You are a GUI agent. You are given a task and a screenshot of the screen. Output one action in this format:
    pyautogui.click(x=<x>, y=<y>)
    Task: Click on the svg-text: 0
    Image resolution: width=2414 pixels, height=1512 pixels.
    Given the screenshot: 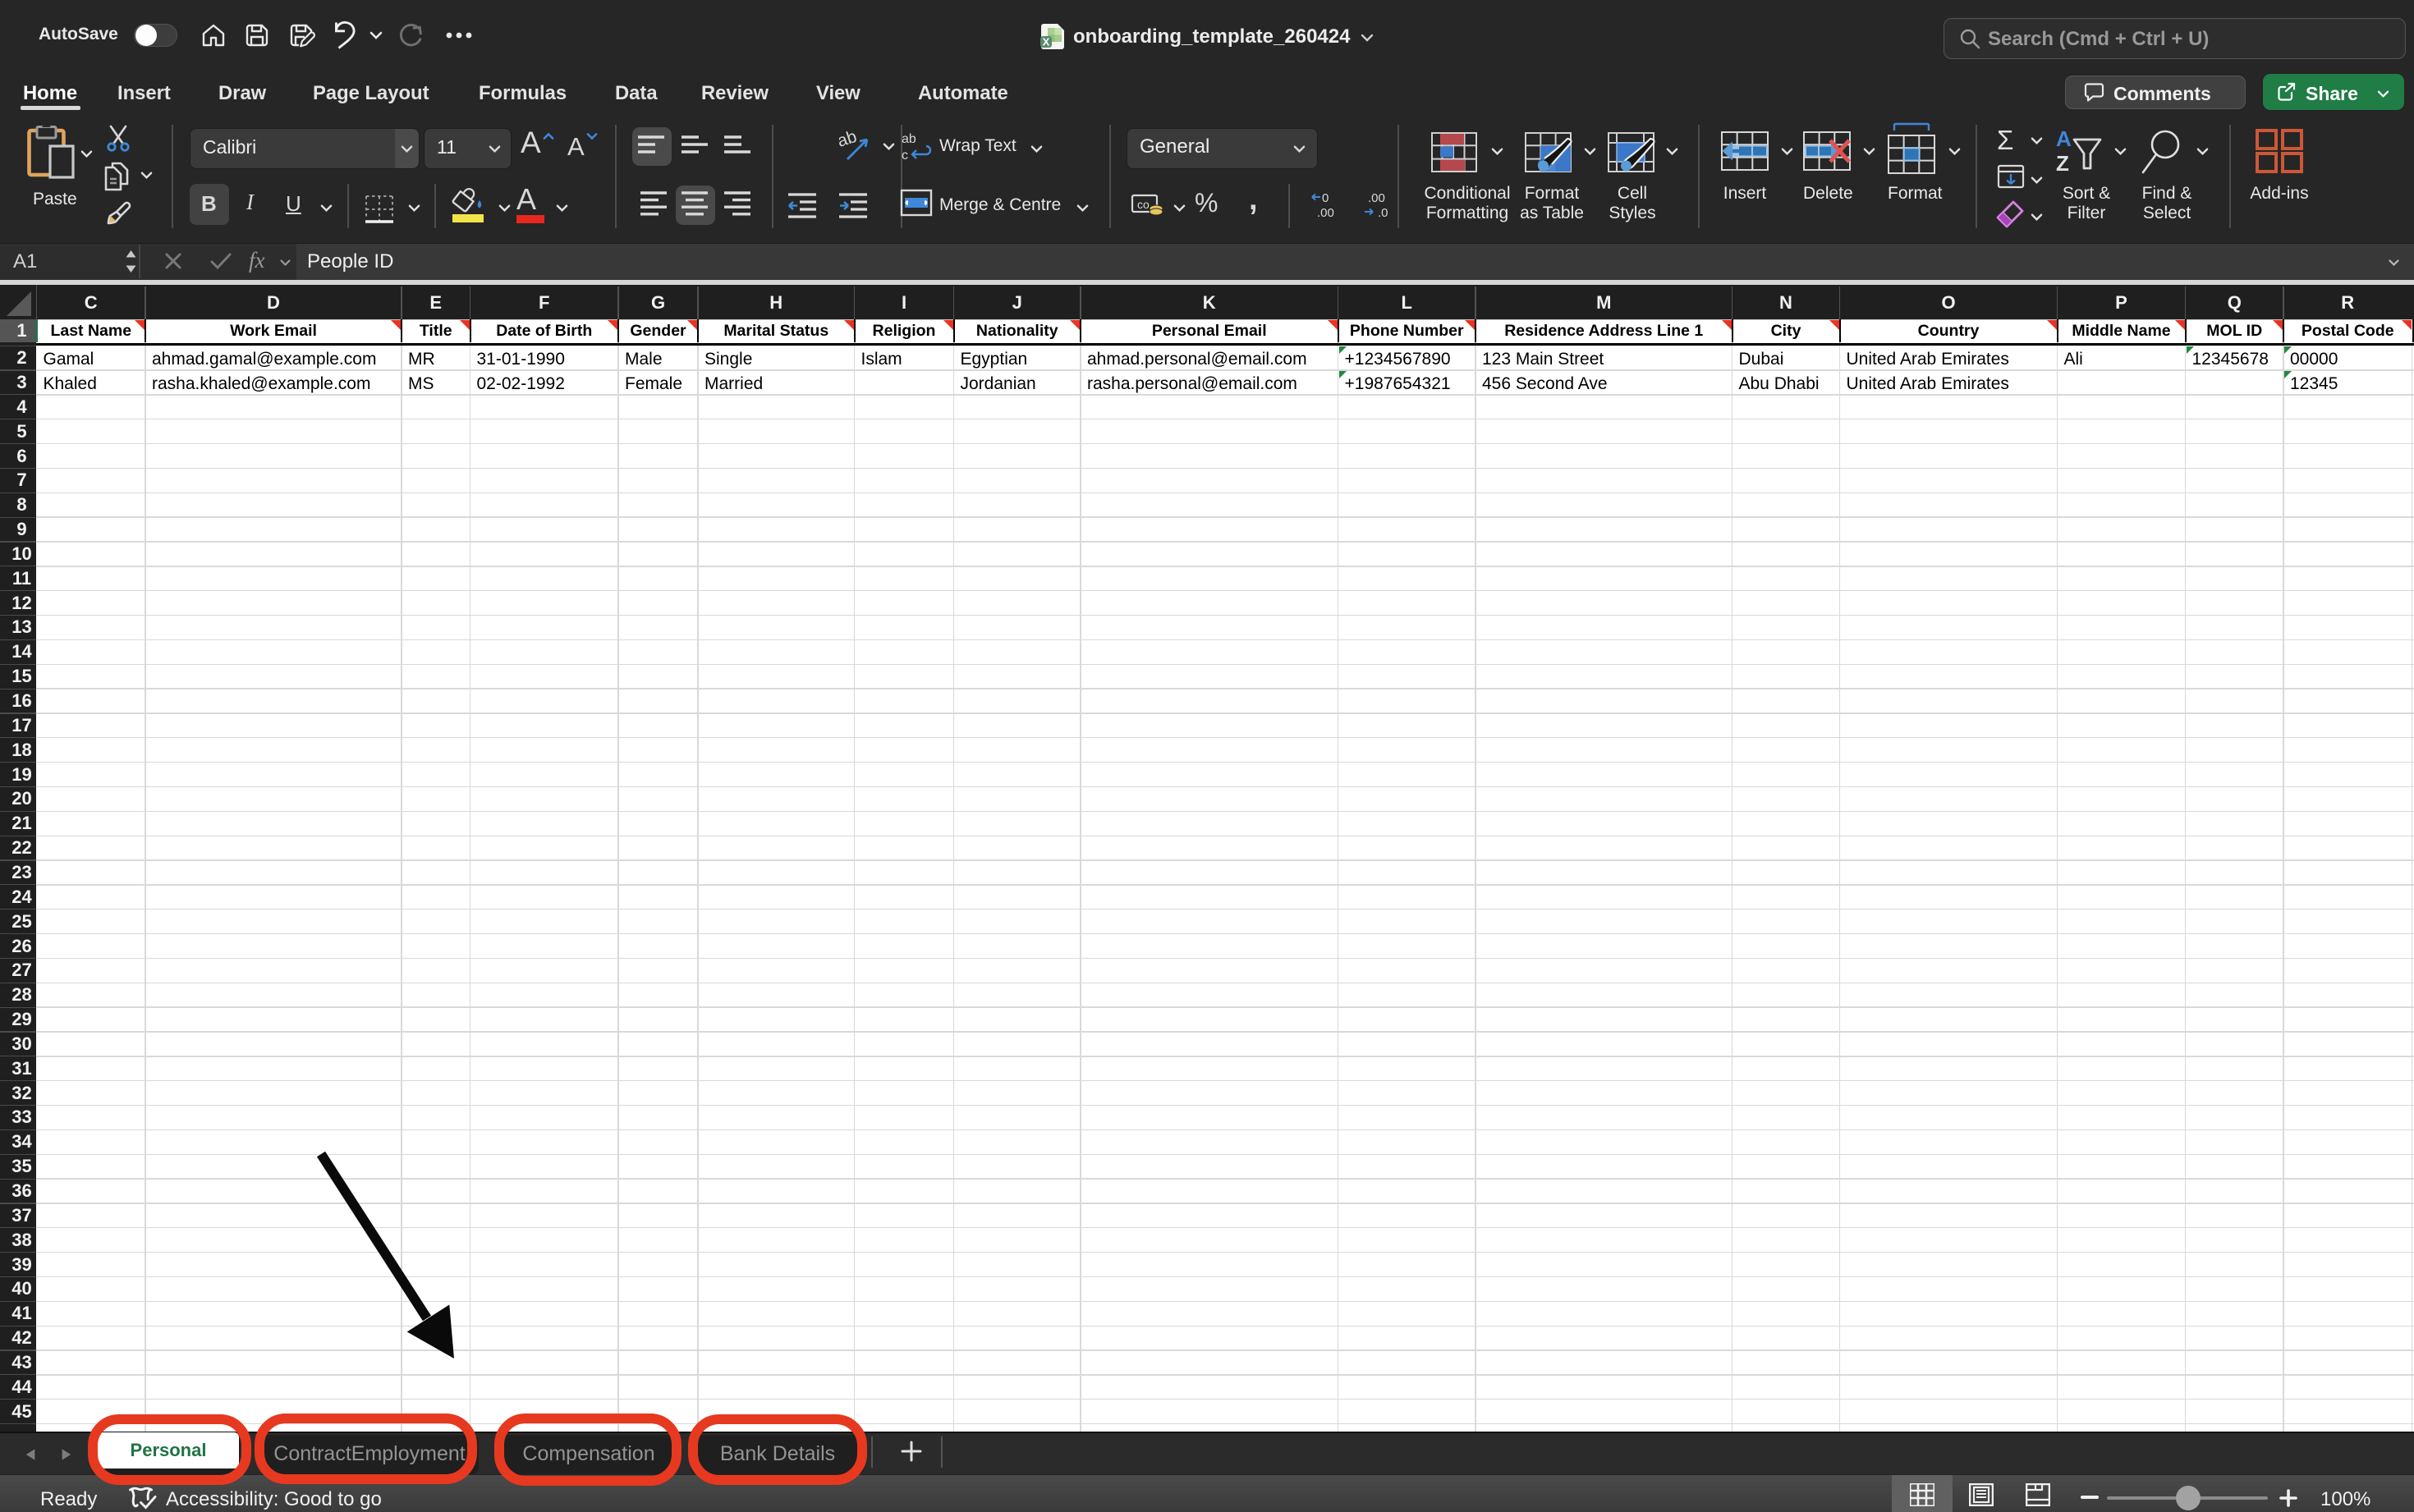 What is the action you would take?
    pyautogui.click(x=1326, y=198)
    